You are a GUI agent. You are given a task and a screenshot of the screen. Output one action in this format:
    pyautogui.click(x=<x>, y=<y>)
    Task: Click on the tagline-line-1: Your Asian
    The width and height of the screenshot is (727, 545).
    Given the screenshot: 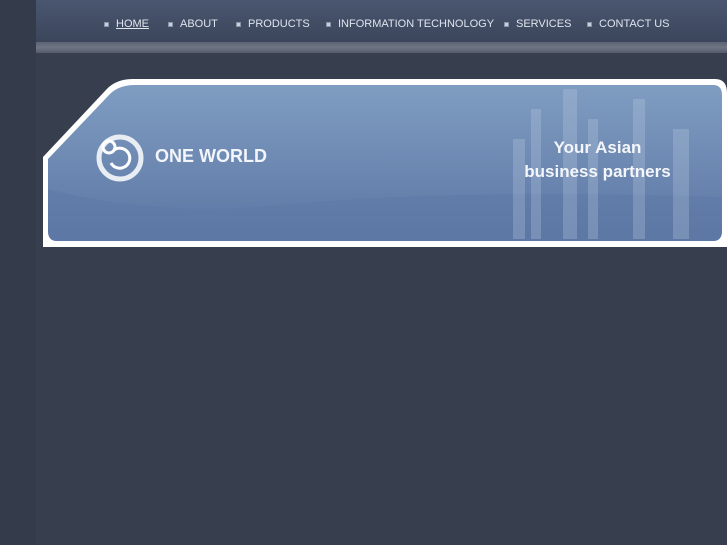 What is the action you would take?
    pyautogui.click(x=597, y=147)
    